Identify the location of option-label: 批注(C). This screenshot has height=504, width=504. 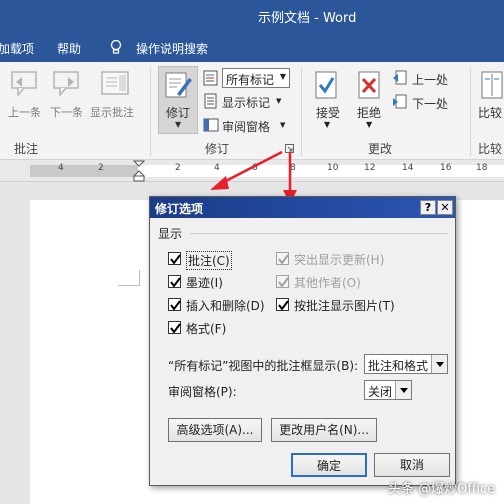
(209, 260).